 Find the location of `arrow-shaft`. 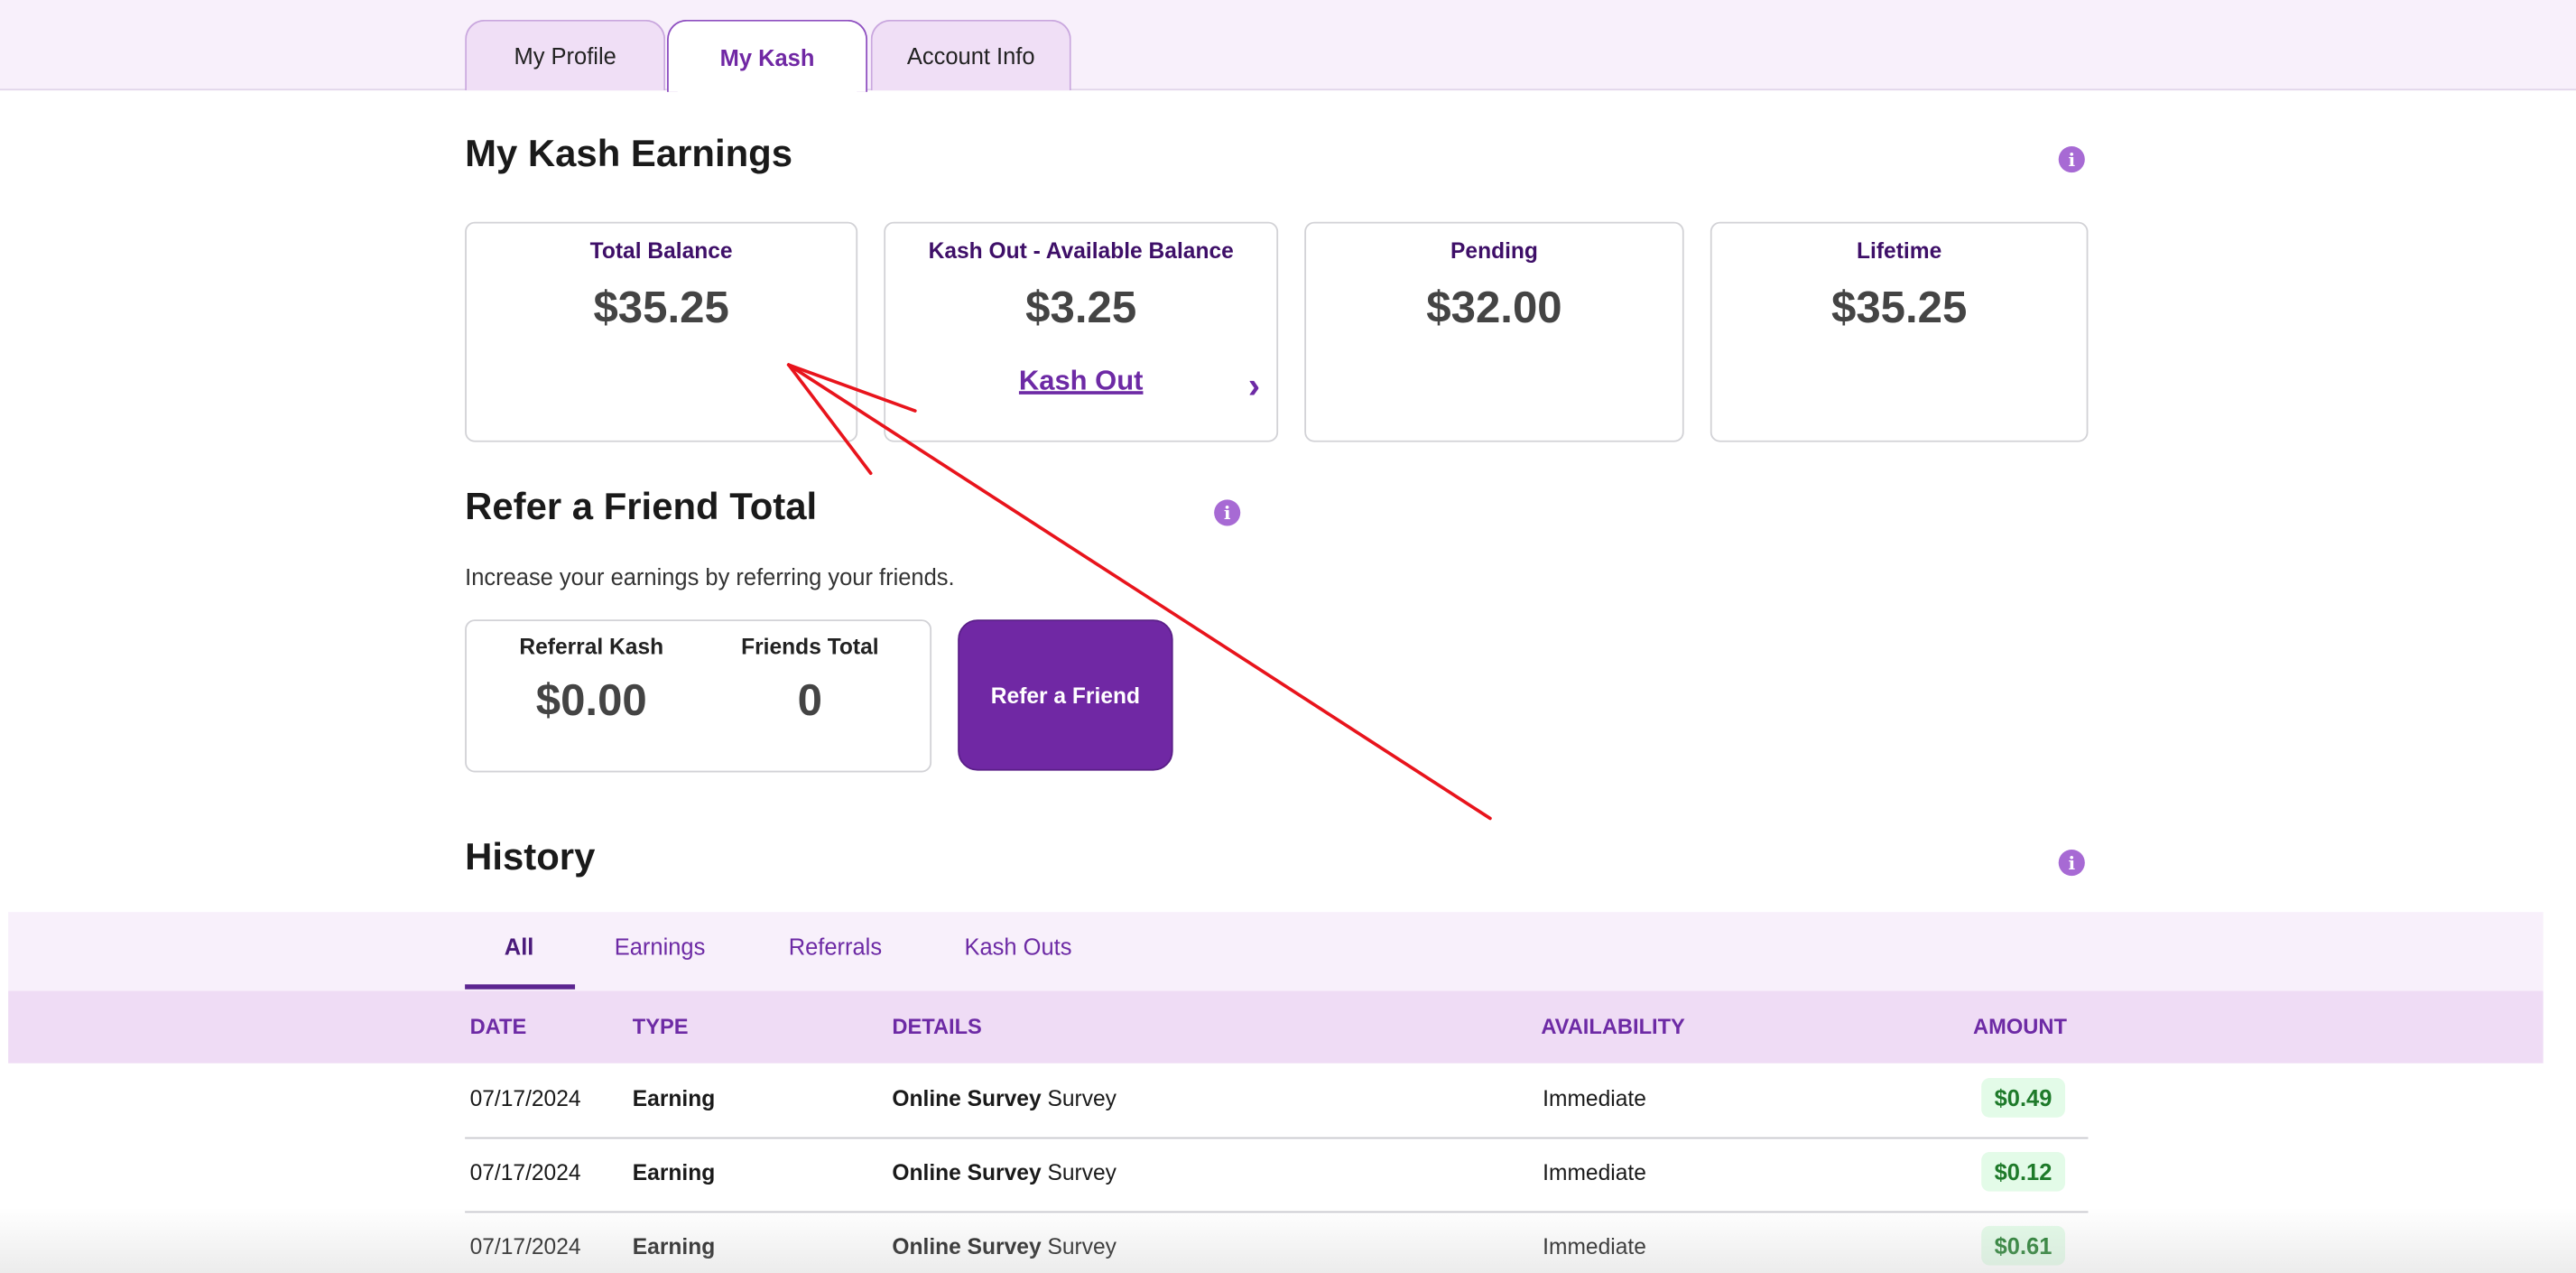

arrow-shaft is located at coordinates (1139, 592).